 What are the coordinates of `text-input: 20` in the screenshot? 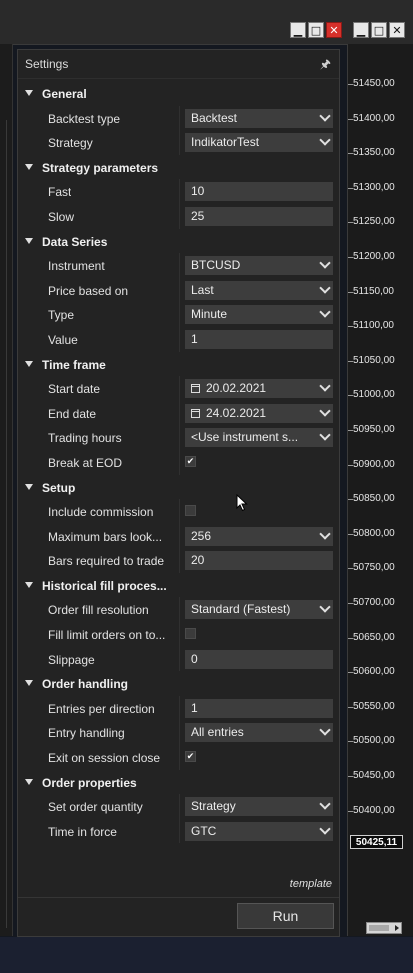 It's located at (259, 561).